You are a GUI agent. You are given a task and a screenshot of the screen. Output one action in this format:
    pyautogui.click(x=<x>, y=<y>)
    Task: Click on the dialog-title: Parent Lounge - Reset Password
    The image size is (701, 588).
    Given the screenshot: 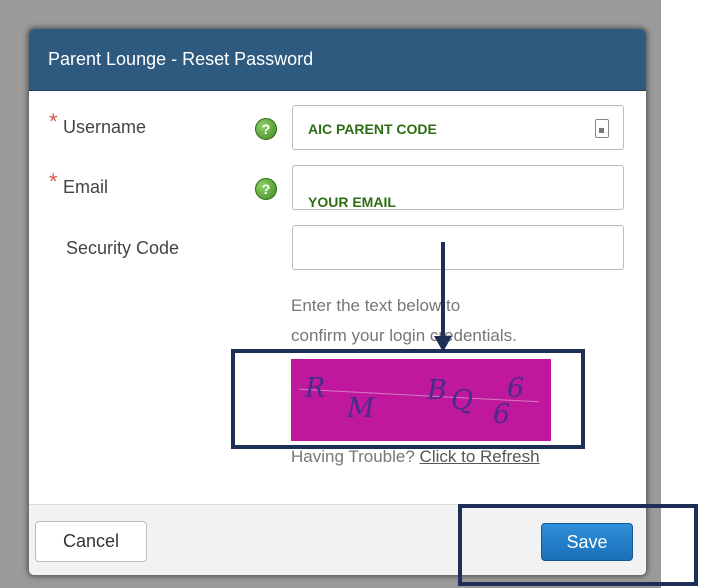 What is the action you would take?
    pyautogui.click(x=181, y=59)
    